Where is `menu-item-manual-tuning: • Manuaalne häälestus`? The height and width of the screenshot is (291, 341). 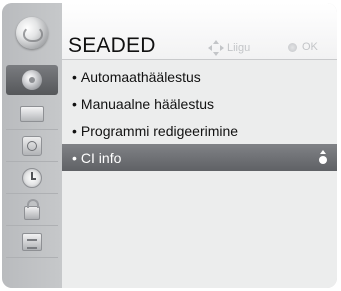
menu-item-manual-tuning: • Manuaalne häälestus is located at coordinates (199, 103).